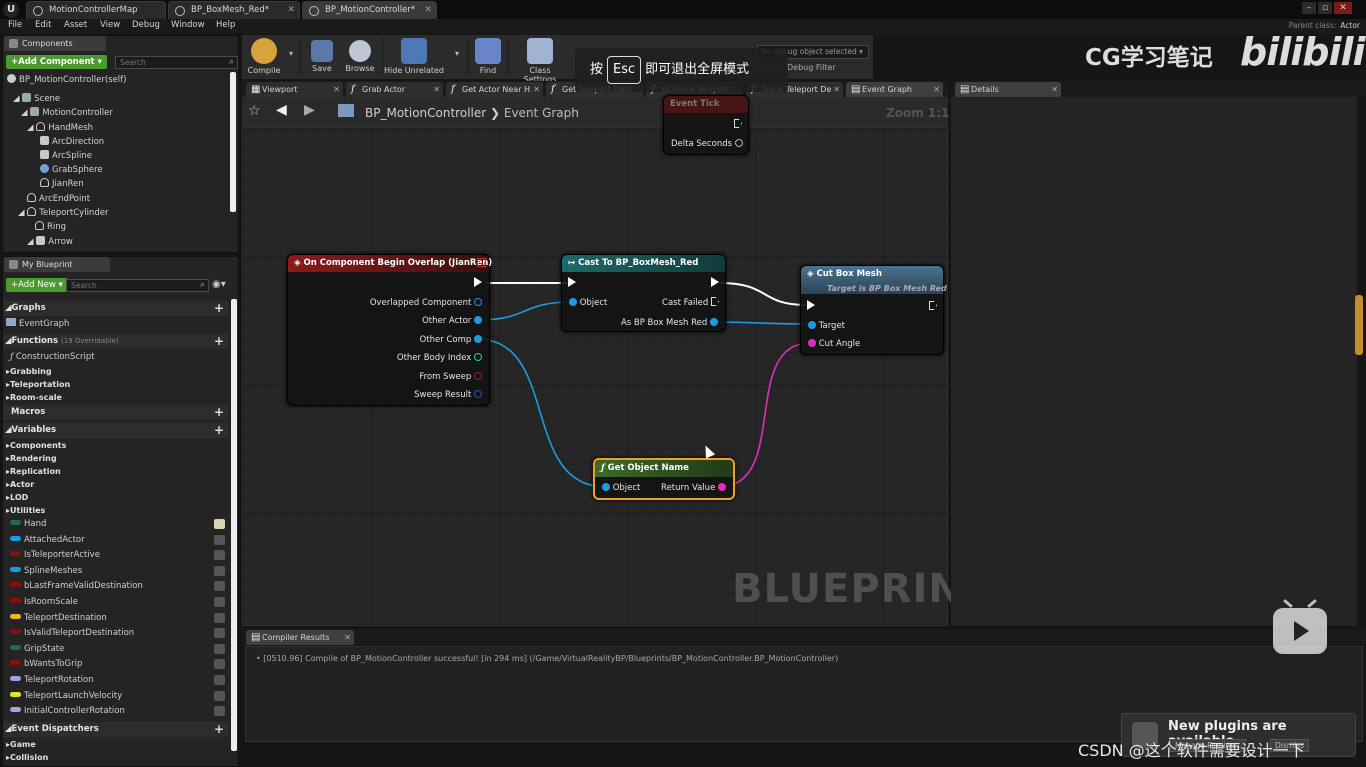 This screenshot has width=1366, height=767. Describe the element at coordinates (457, 57) in the screenshot. I see `hide-unrelated-chevron-icon: ▾` at that location.